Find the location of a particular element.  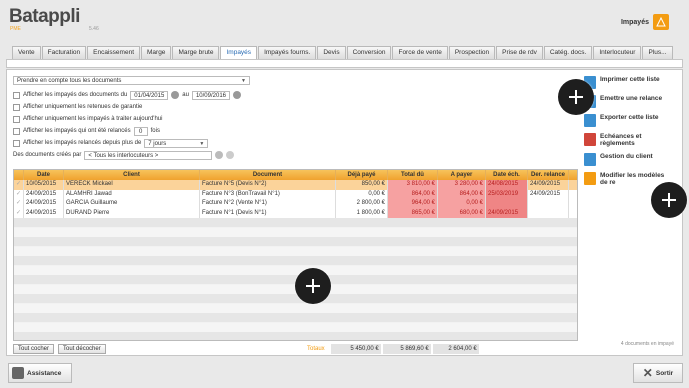

tab-strip is located at coordinates (344, 63).